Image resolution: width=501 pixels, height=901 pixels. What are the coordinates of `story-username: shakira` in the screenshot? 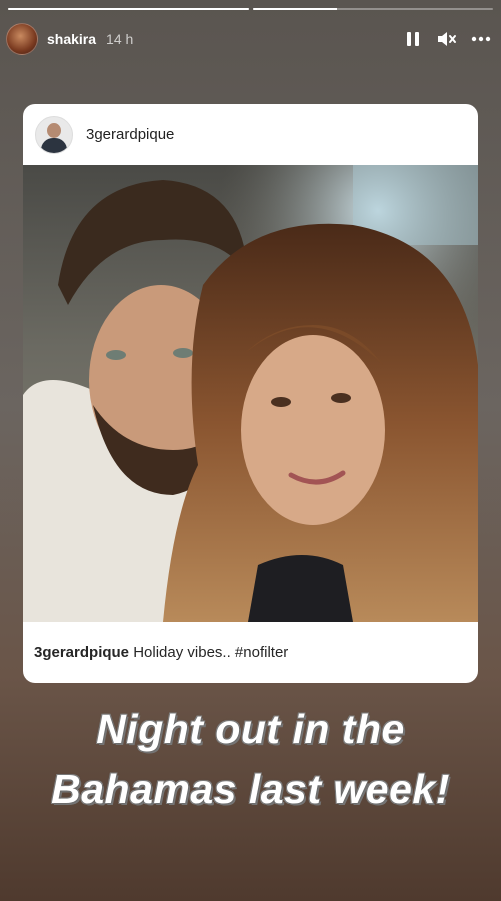 It's located at (71, 39).